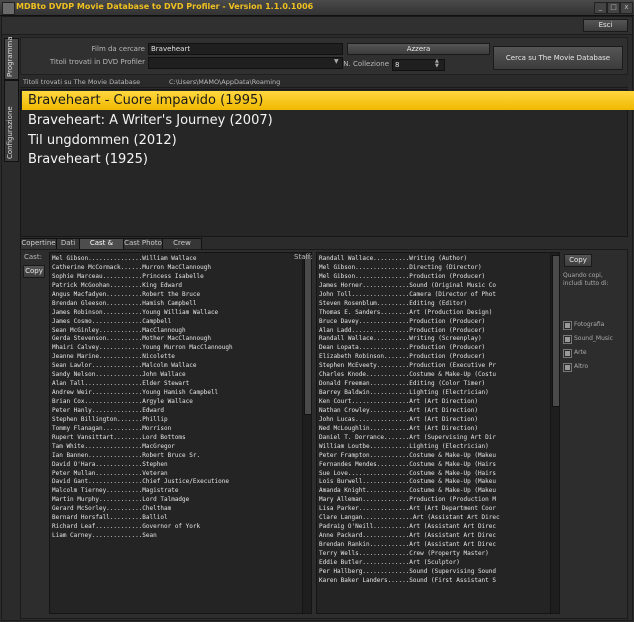 This screenshot has width=634, height=622. Describe the element at coordinates (613, 8) in the screenshot. I see `maximize-button: □` at that location.